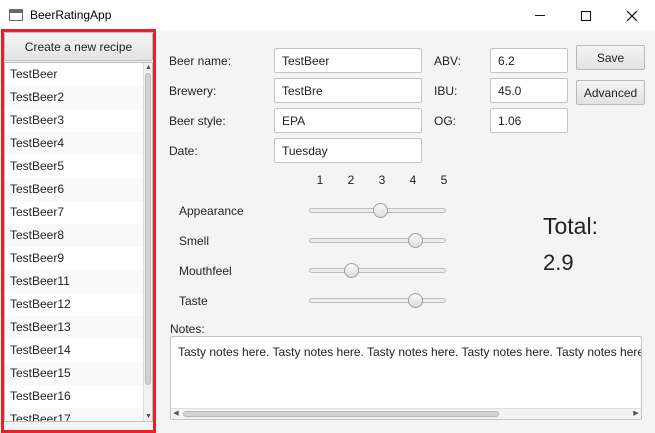 The width and height of the screenshot is (655, 433). I want to click on beer-name-label: Beer name:, so click(200, 61).